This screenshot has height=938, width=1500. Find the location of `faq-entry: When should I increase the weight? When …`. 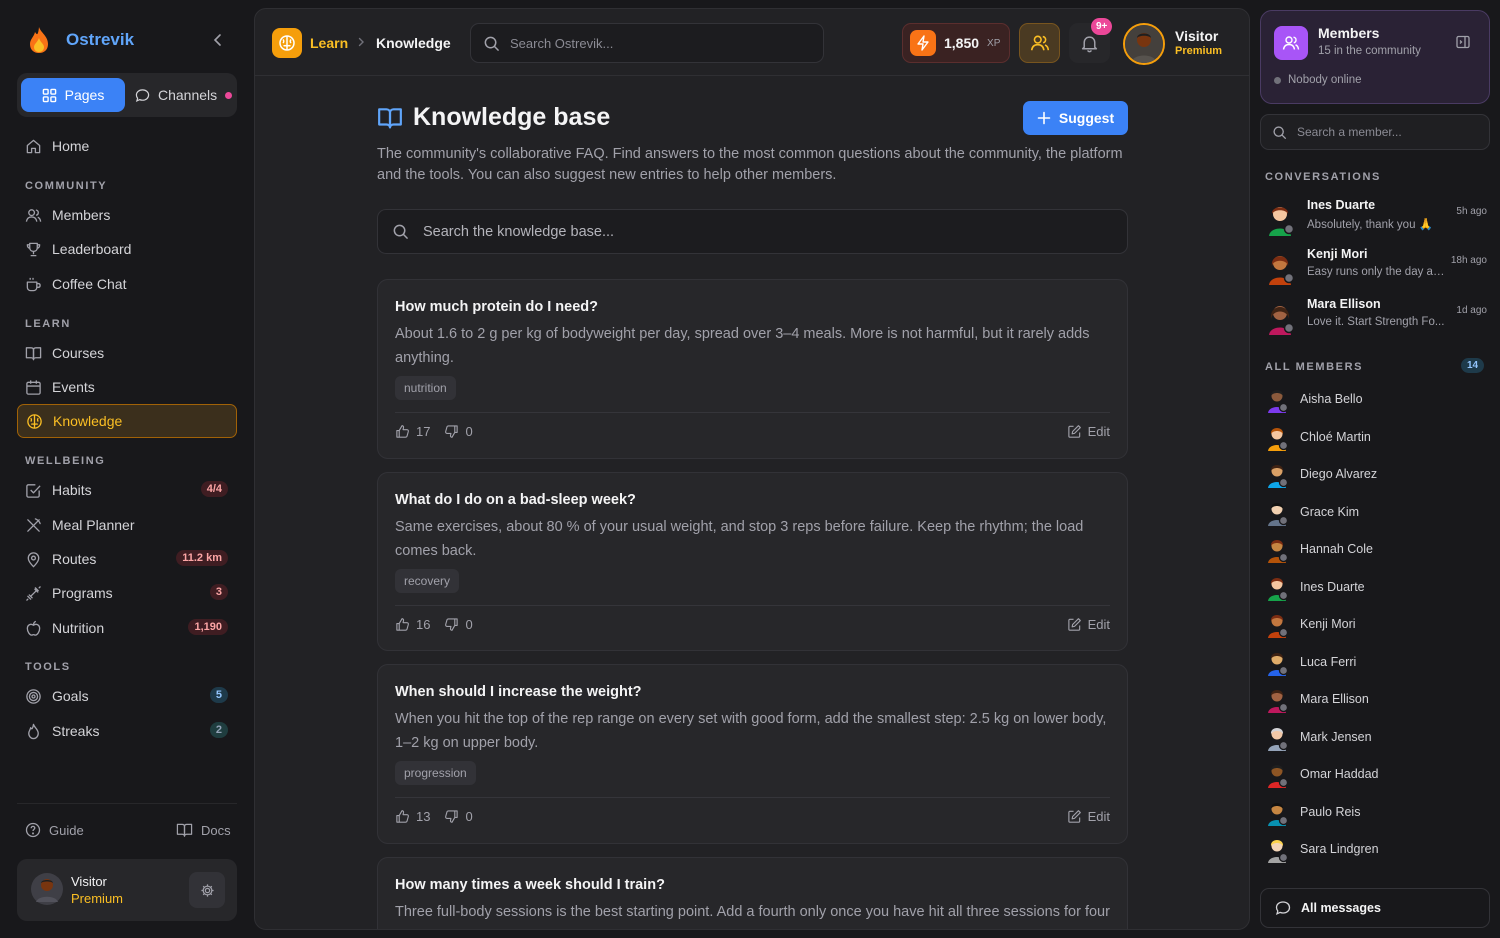

faq-entry: When should I increase the weight? When … is located at coordinates (752, 754).